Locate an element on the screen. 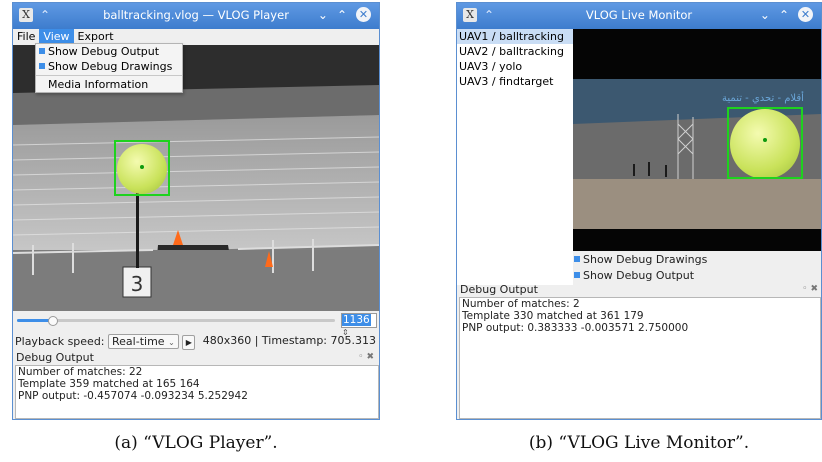 This screenshot has height=462, width=822. show-debug-drawings-checkbox: Show Debug Drawings is located at coordinates (640, 259).